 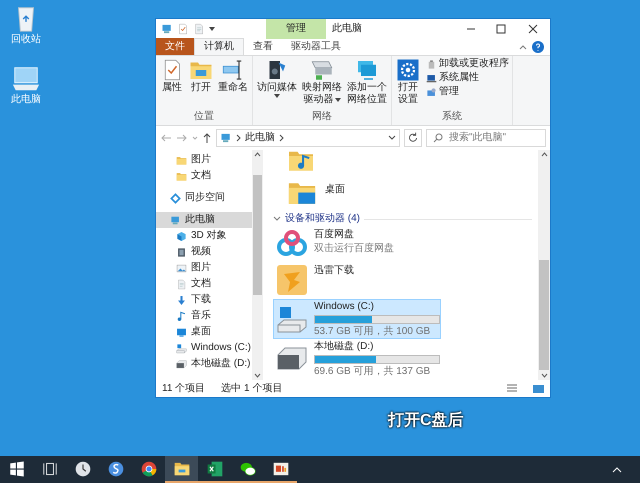 What do you see at coordinates (204, 236) in the screenshot?
I see `nav-item: 3D 对象` at bounding box center [204, 236].